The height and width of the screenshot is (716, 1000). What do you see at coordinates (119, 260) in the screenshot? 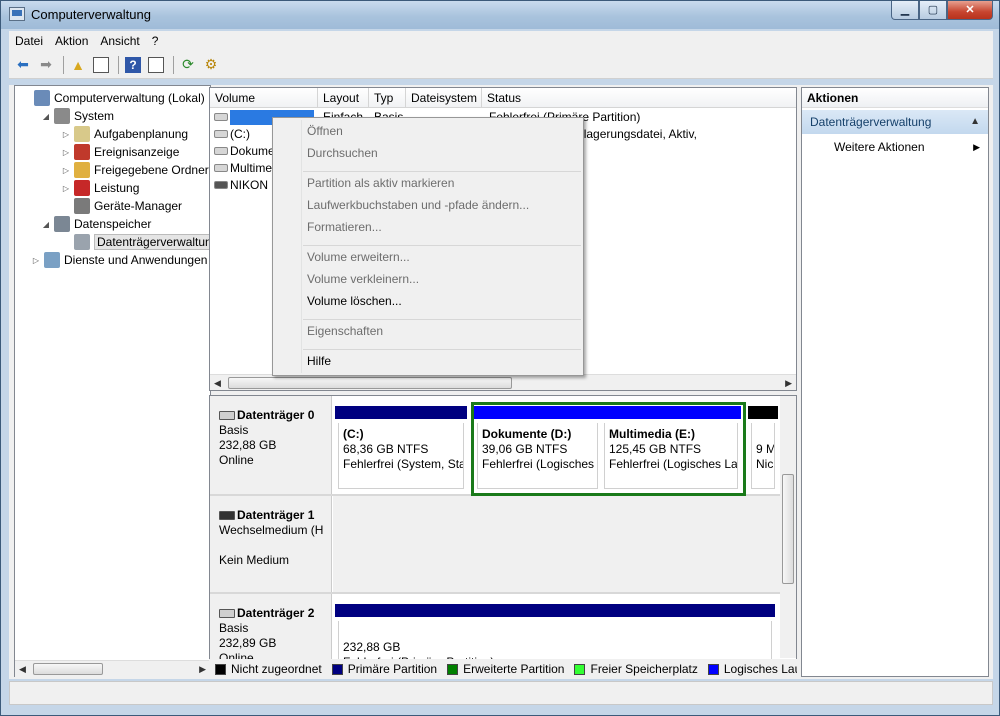
I see `tree-item-dienste-und-anwendungen: ▷ Dienste und Anwendungen` at bounding box center [119, 260].